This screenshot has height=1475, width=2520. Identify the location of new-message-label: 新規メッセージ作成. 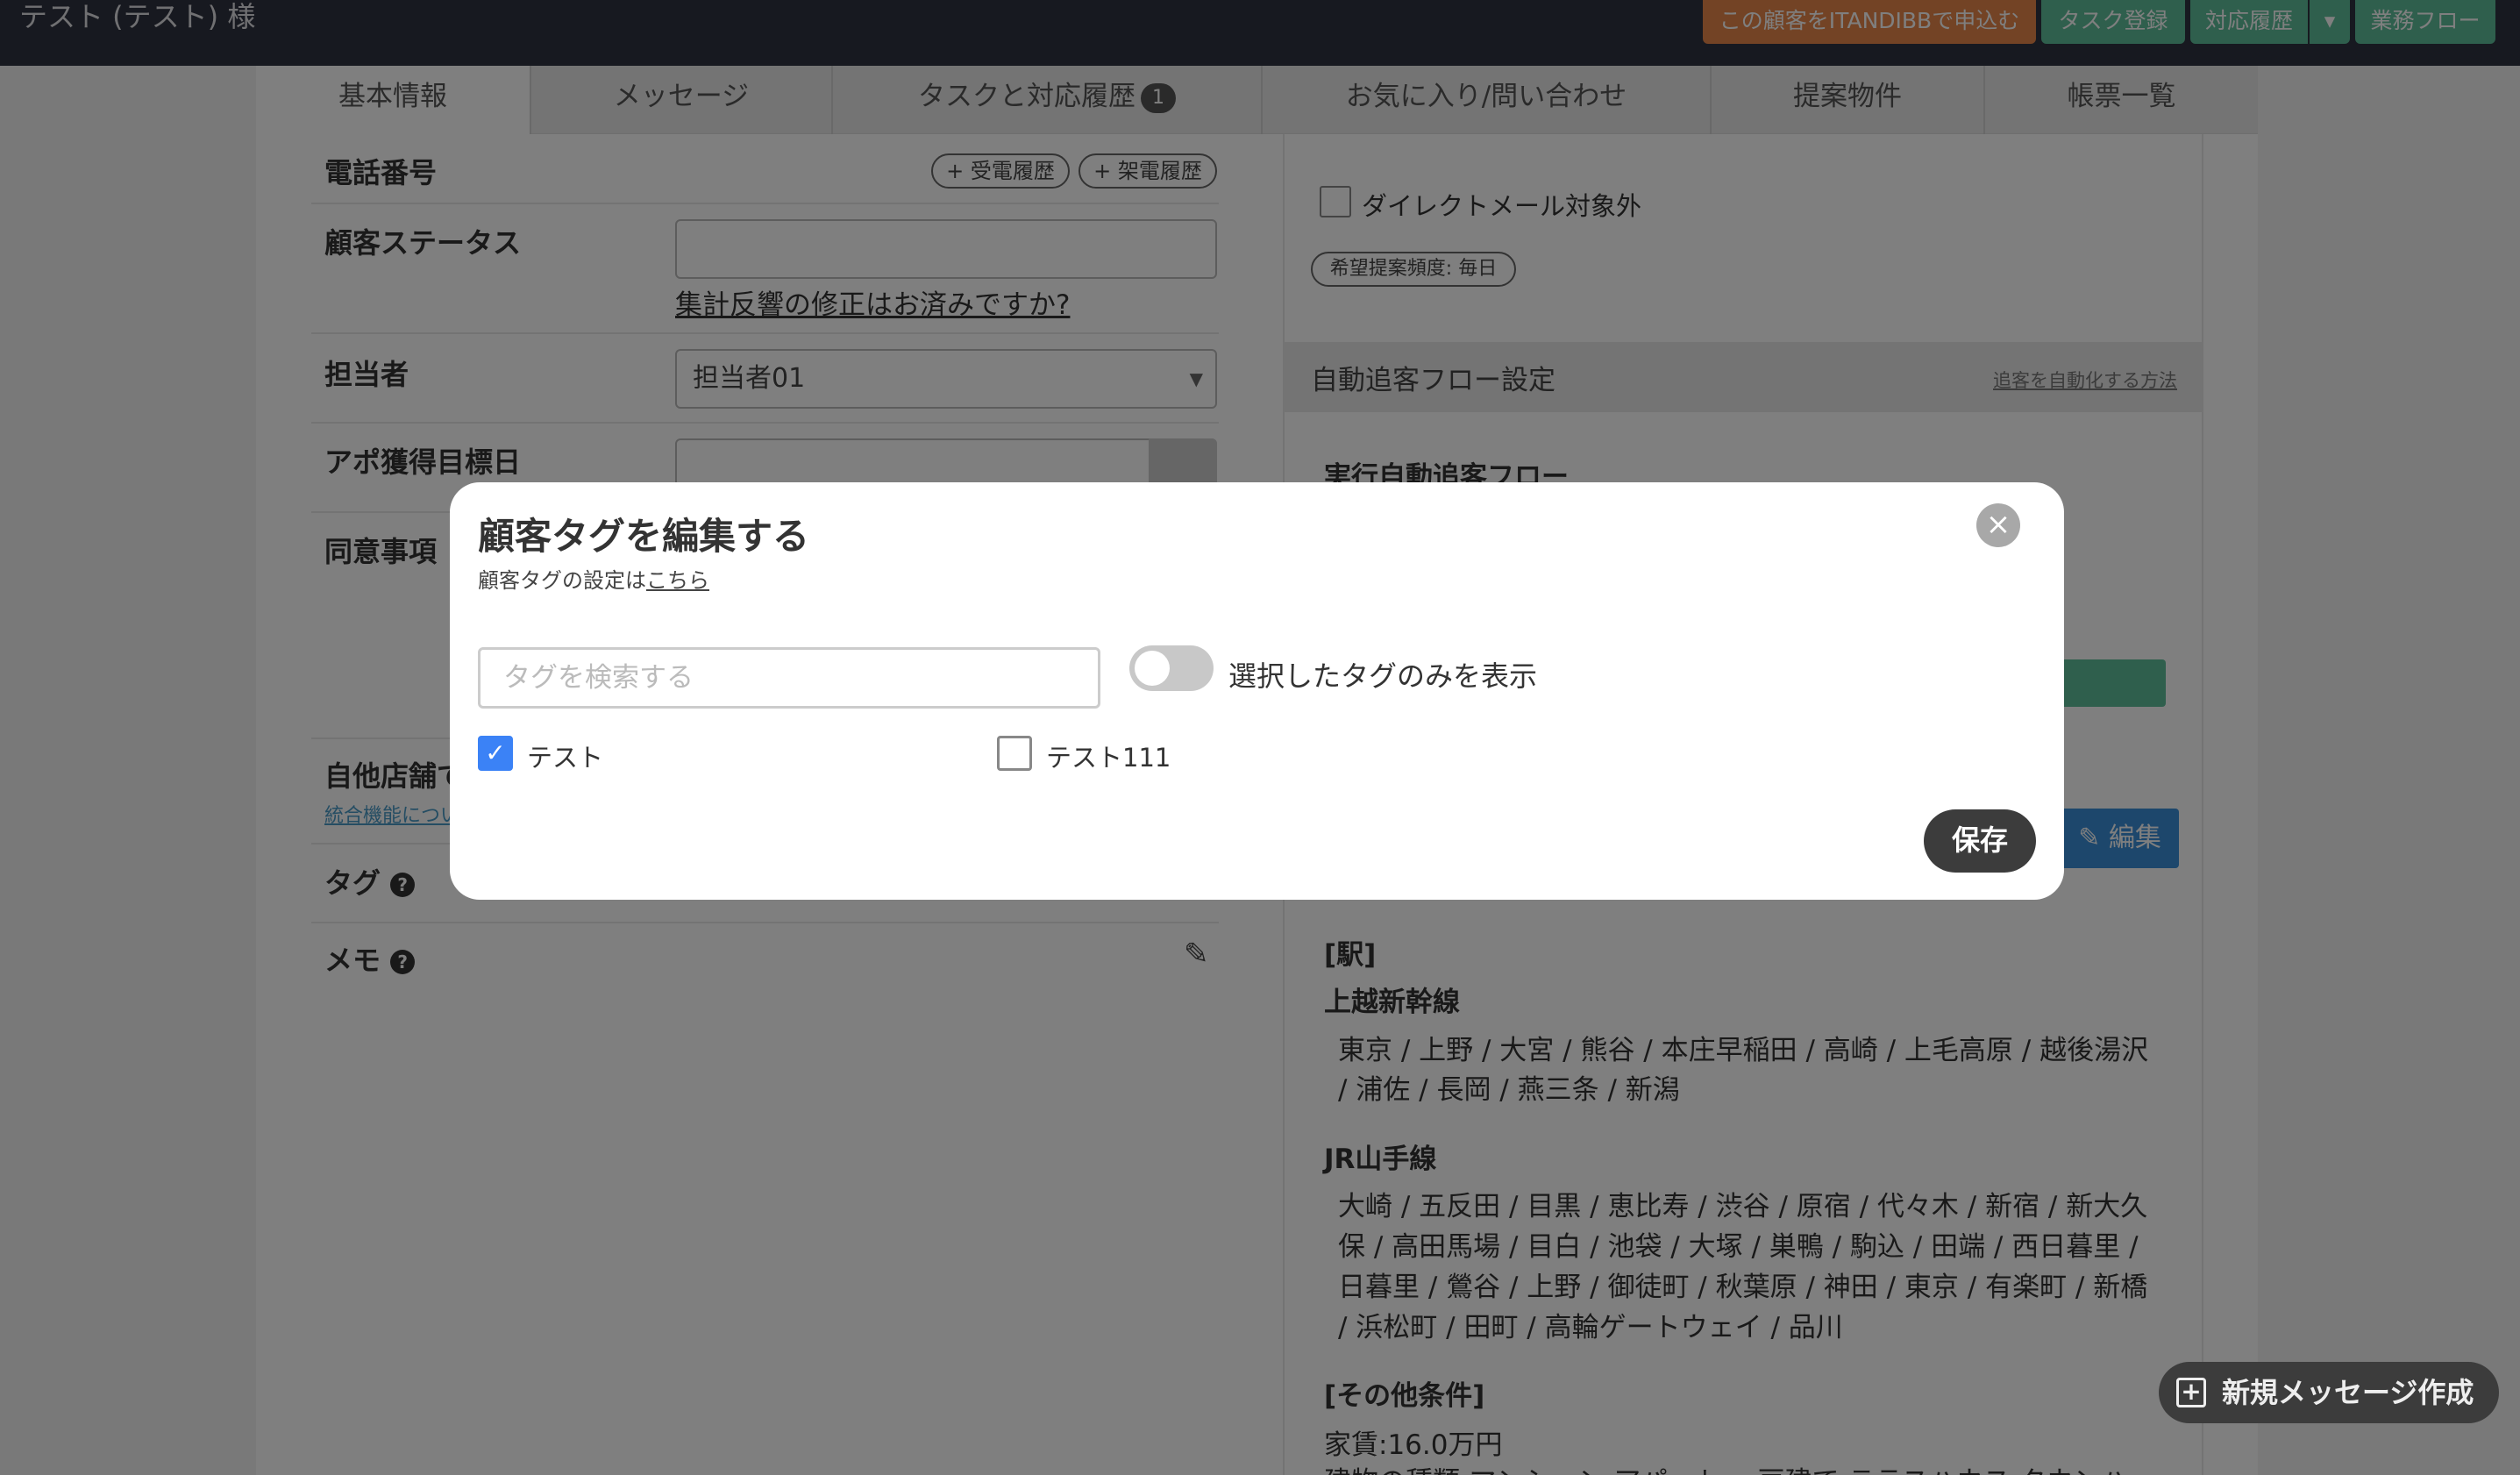
(2348, 1392).